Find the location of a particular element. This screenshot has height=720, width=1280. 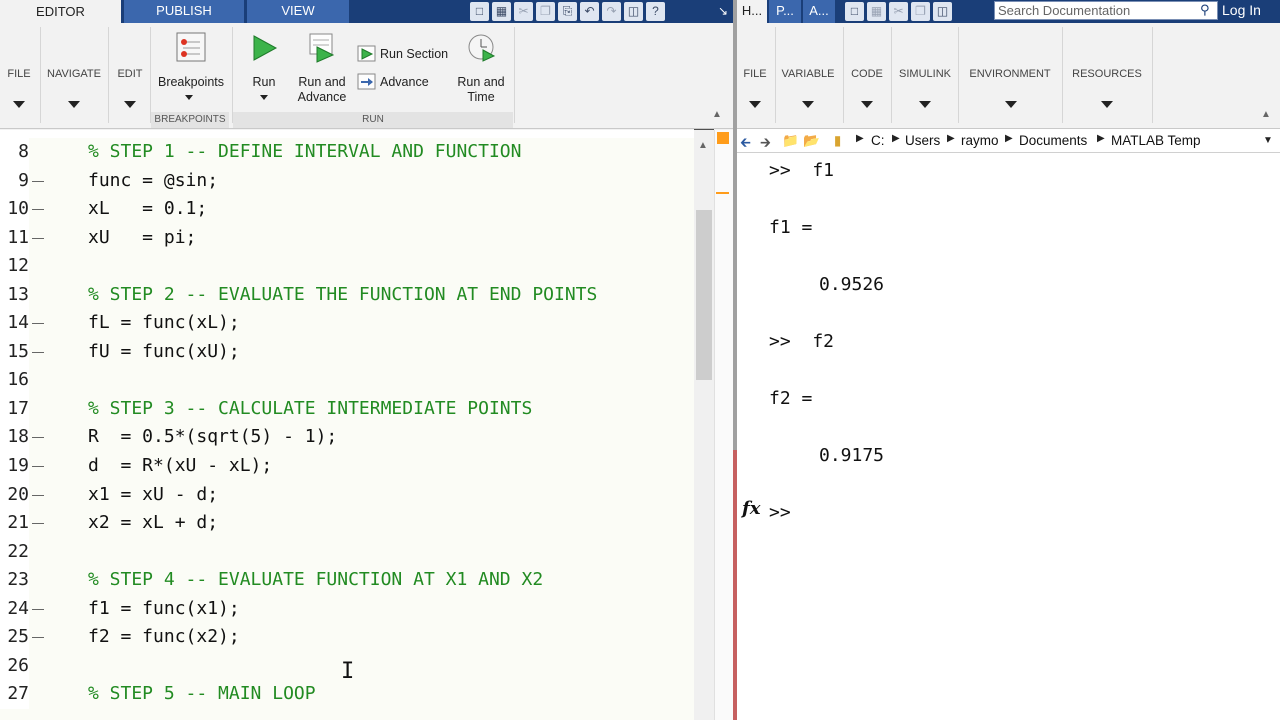

simulink-menu-arrow-icon is located at coordinates (925, 104).